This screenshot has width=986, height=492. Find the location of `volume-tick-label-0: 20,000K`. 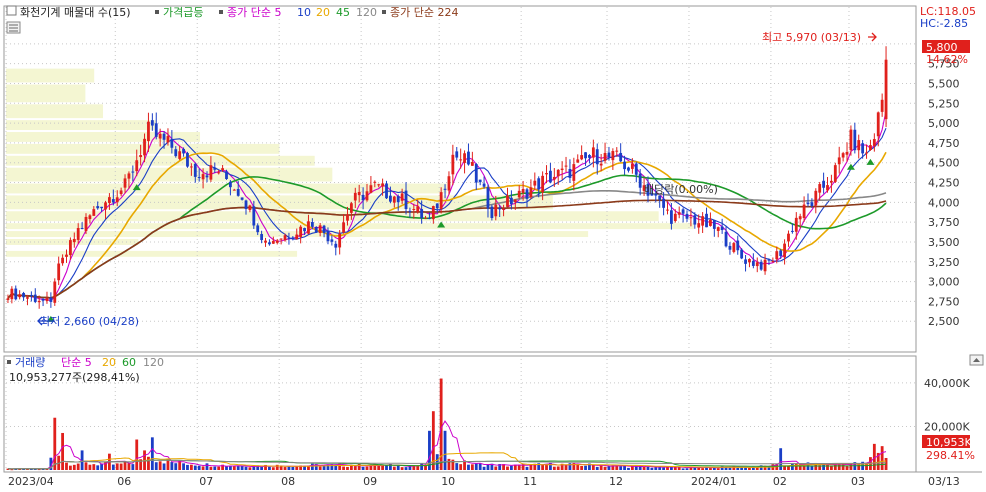

volume-tick-label-0: 20,000K is located at coordinates (947, 426).